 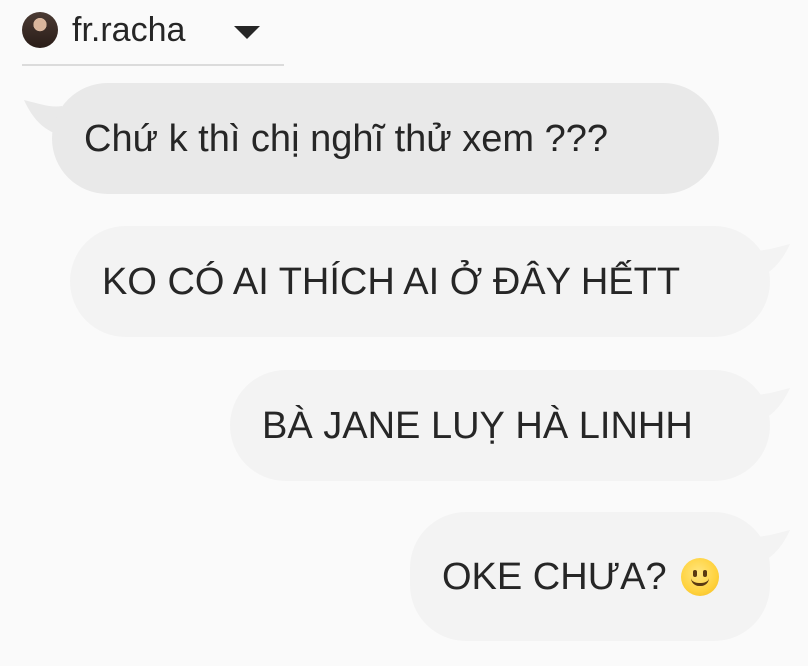 What do you see at coordinates (477, 425) in the screenshot?
I see `message-text: BÀ JANE LUỴ HÀ LINHH` at bounding box center [477, 425].